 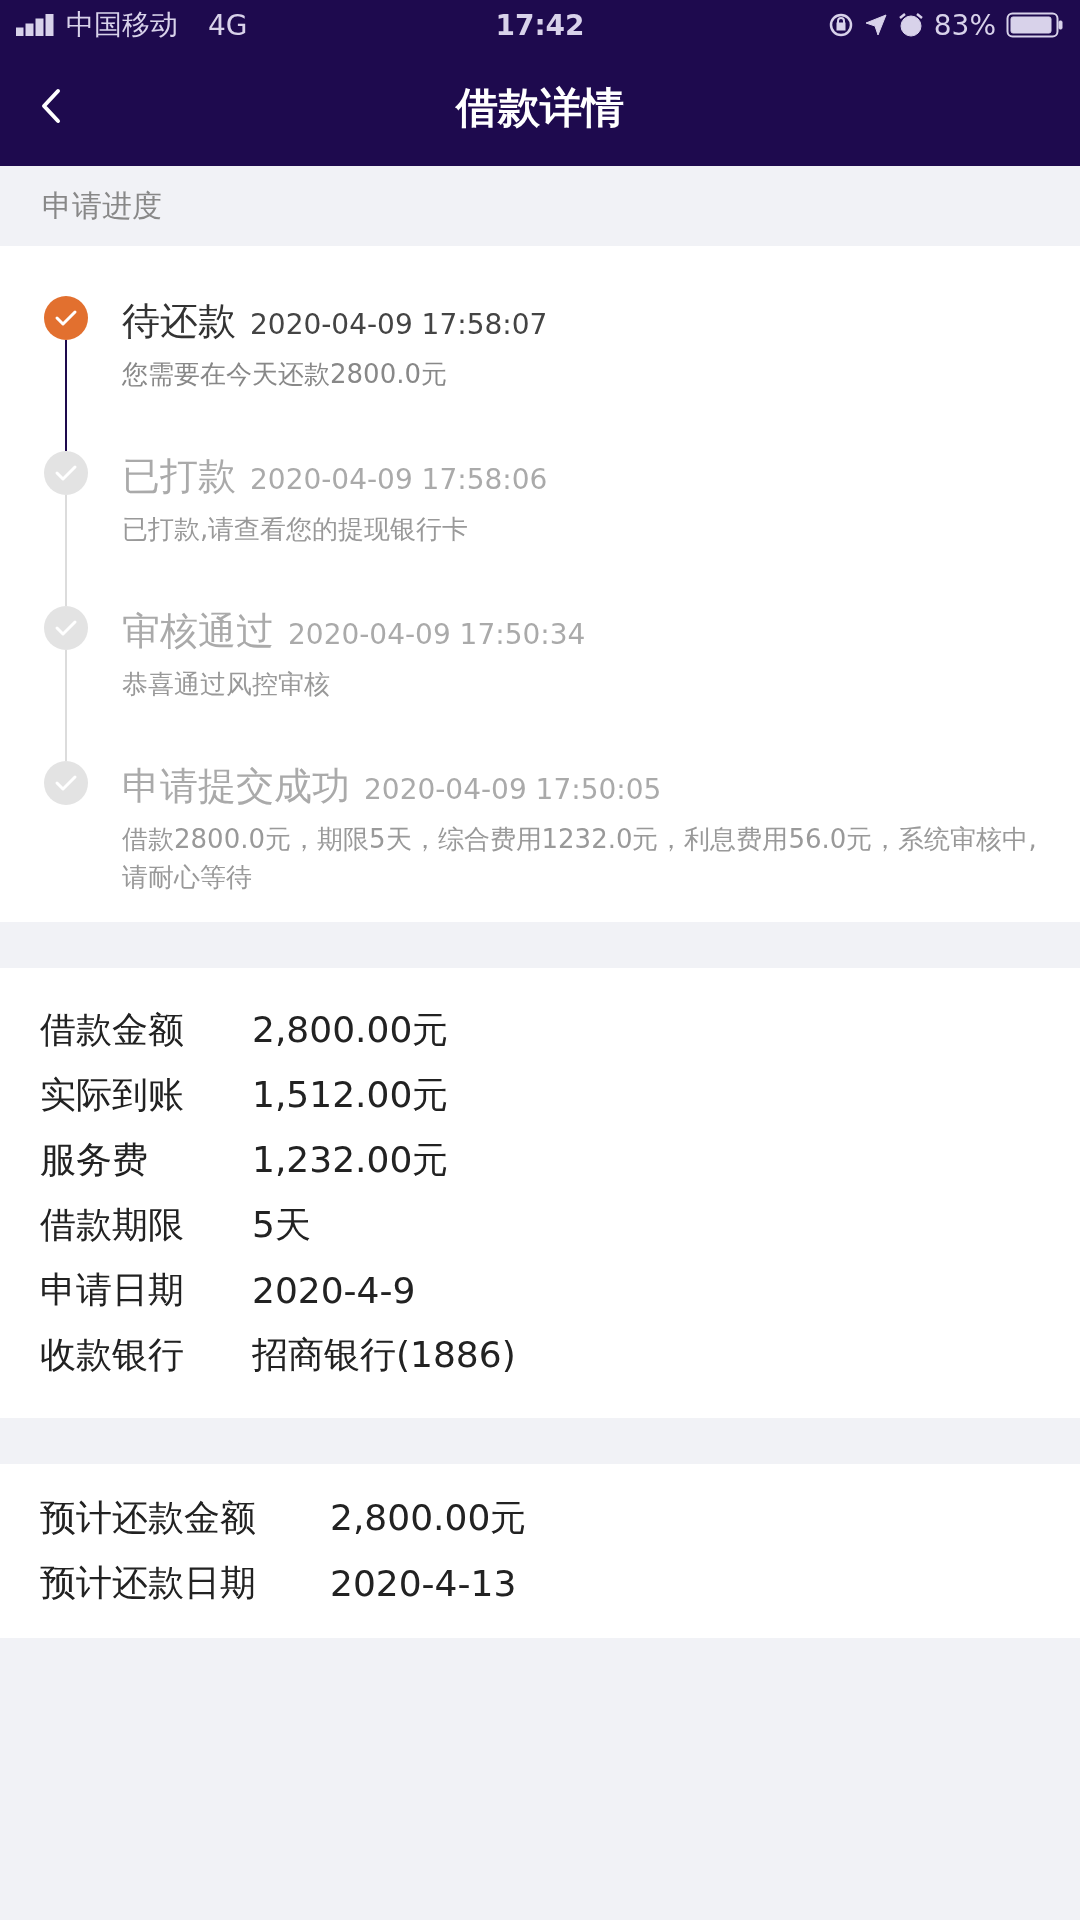 What do you see at coordinates (384, 1355) in the screenshot?
I see `field-value: 招商银行(1886)` at bounding box center [384, 1355].